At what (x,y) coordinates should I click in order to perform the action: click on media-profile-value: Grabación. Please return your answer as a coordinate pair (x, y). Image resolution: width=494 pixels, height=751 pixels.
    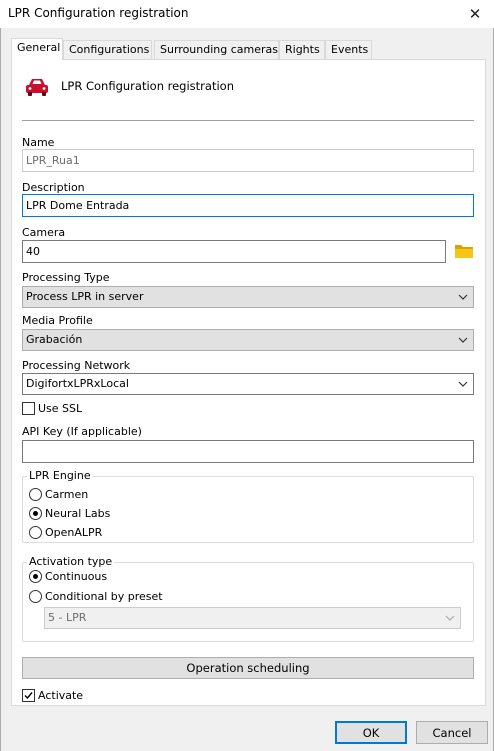
    Looking at the image, I should click on (54, 339).